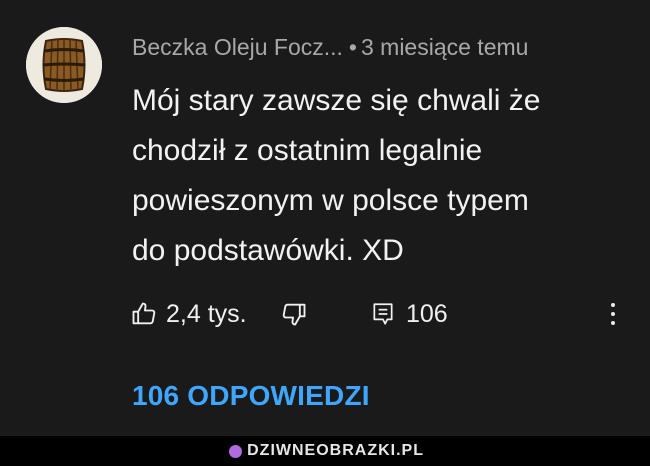 The width and height of the screenshot is (650, 466). Describe the element at coordinates (330, 200) in the screenshot. I see `comment-line: powieszonym w polsce typem` at that location.